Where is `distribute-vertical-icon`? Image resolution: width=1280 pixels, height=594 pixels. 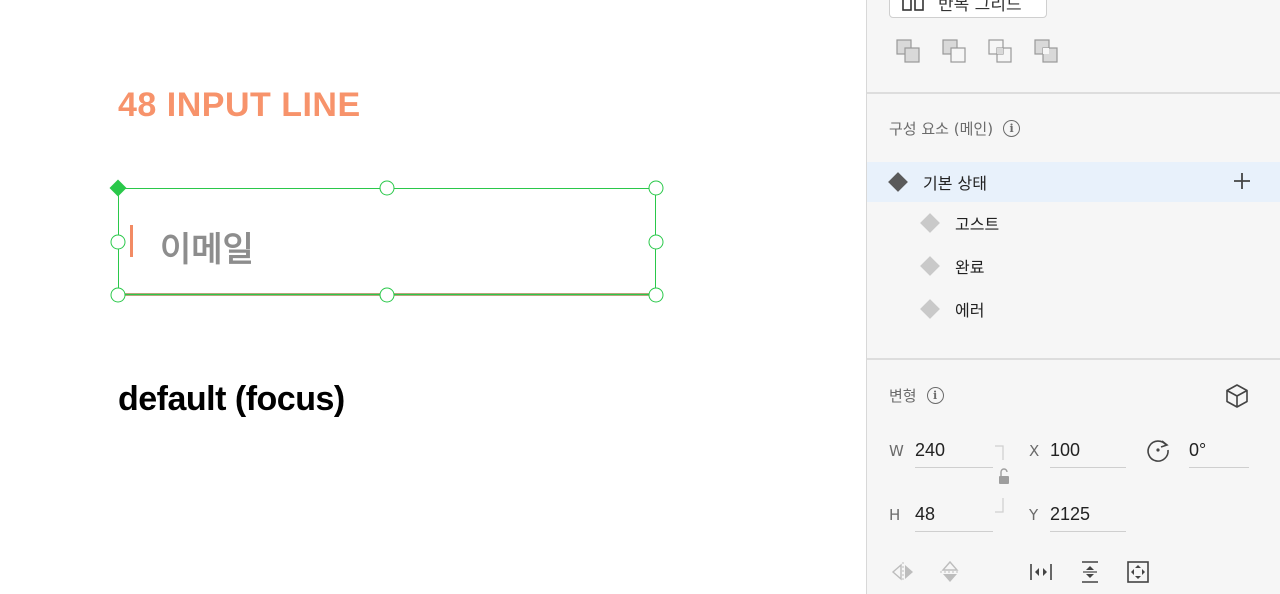 distribute-vertical-icon is located at coordinates (1090, 572).